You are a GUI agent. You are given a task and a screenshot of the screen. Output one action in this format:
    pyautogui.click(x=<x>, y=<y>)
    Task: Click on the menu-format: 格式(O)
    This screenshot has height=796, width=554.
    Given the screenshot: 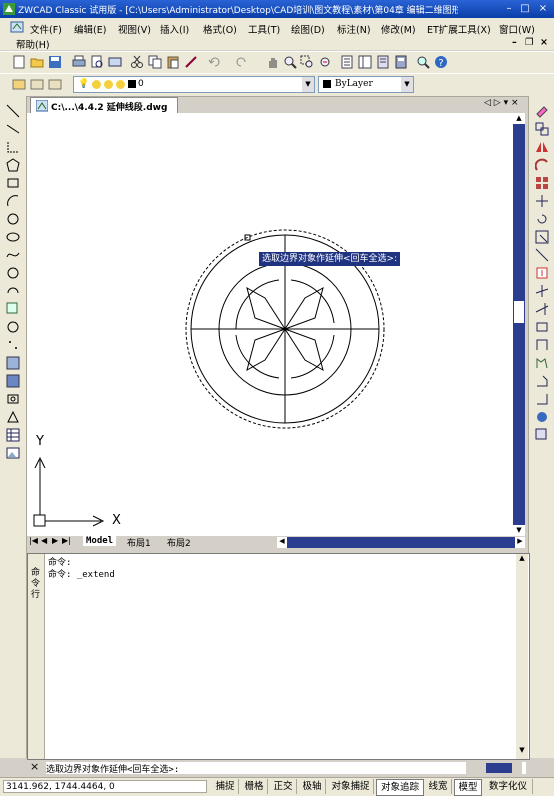 What is the action you would take?
    pyautogui.click(x=220, y=29)
    